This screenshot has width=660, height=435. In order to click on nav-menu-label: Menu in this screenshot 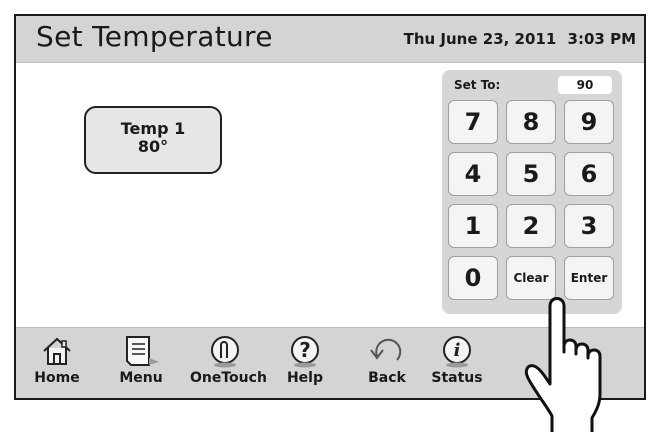, I will do `click(141, 378)`.